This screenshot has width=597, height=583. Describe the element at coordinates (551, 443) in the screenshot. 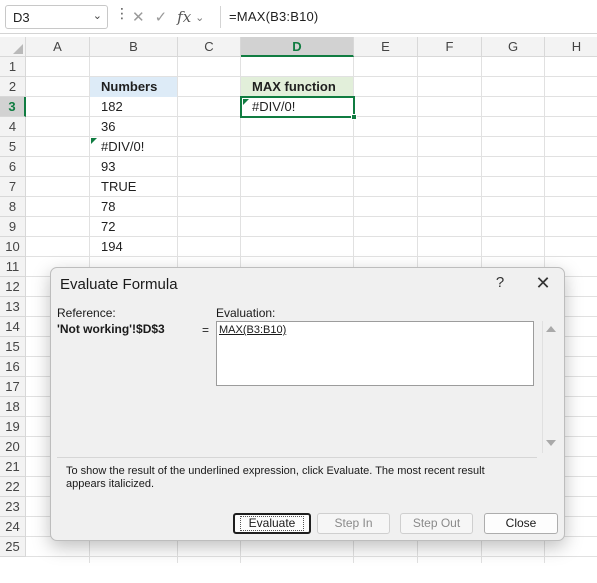

I see `scroll-down-icon` at that location.